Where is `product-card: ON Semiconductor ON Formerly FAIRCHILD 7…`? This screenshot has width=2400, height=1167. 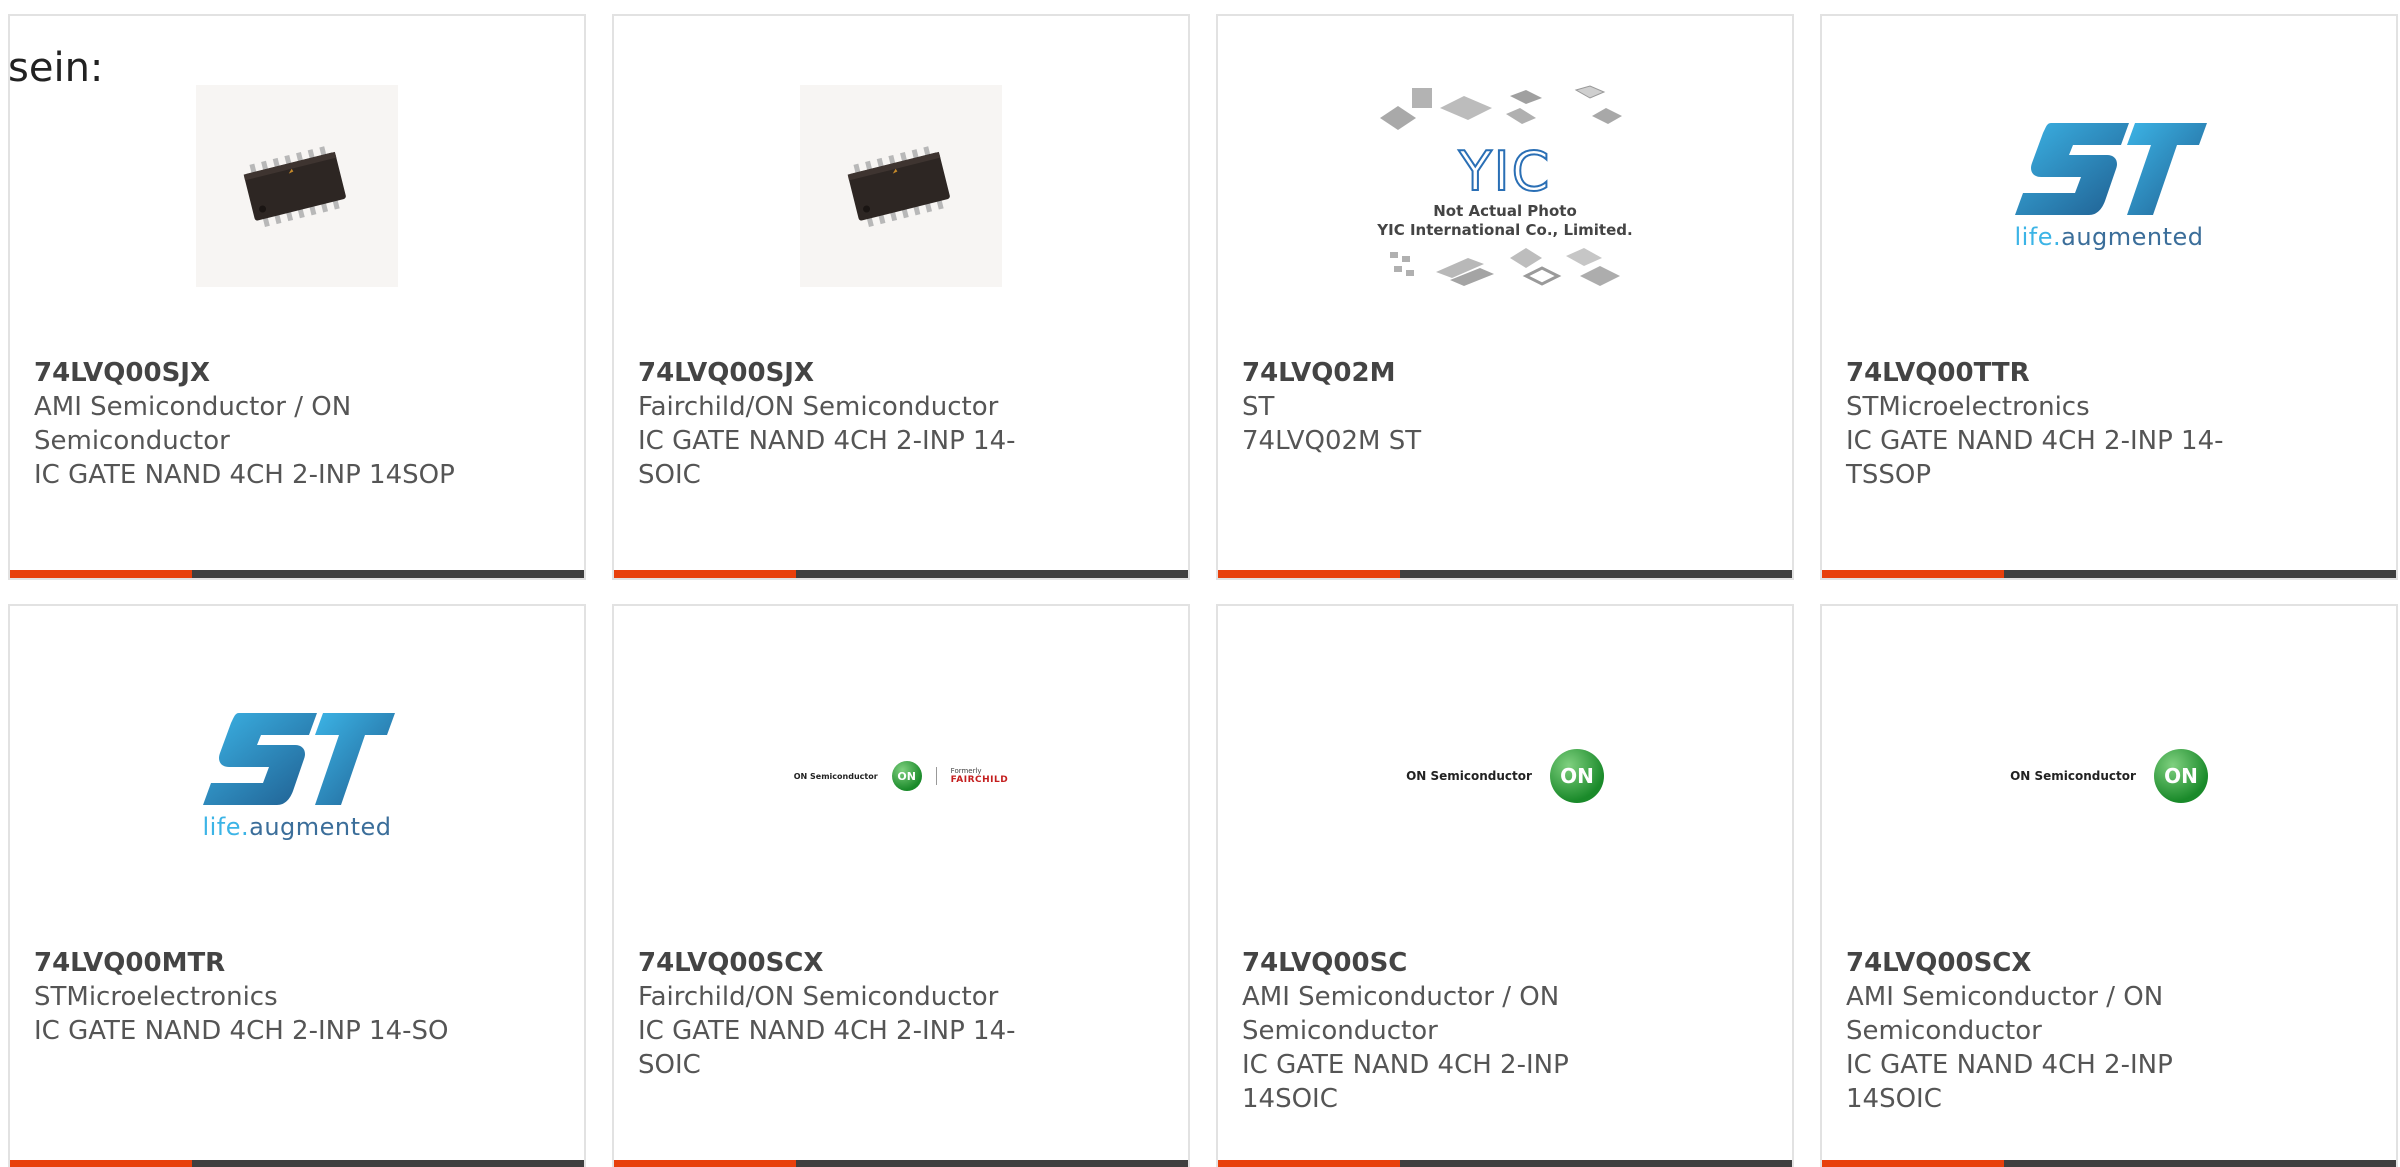
product-card: ON Semiconductor ON Formerly FAIRCHILD 7… is located at coordinates (901, 885).